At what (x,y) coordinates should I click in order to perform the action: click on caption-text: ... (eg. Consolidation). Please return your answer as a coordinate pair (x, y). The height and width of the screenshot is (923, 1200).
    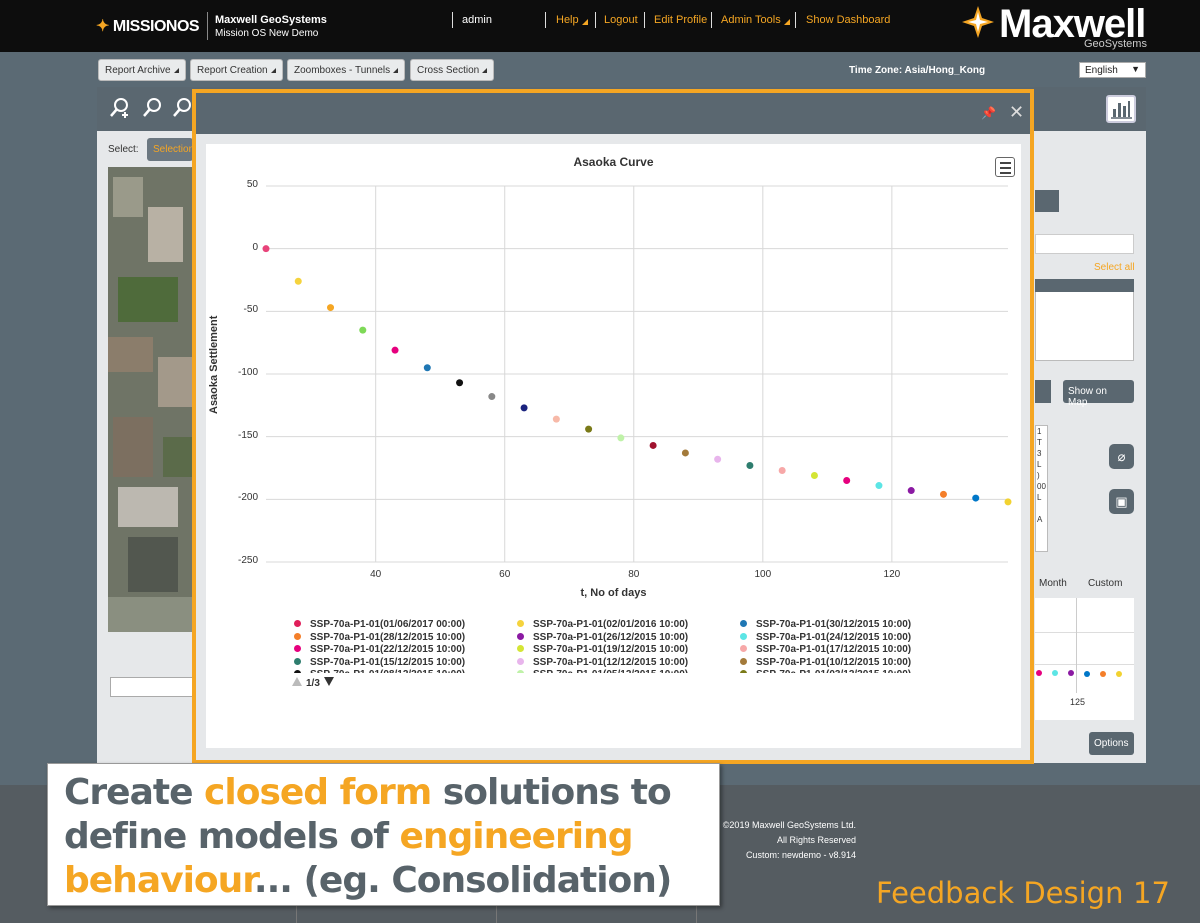
    Looking at the image, I should click on (462, 880).